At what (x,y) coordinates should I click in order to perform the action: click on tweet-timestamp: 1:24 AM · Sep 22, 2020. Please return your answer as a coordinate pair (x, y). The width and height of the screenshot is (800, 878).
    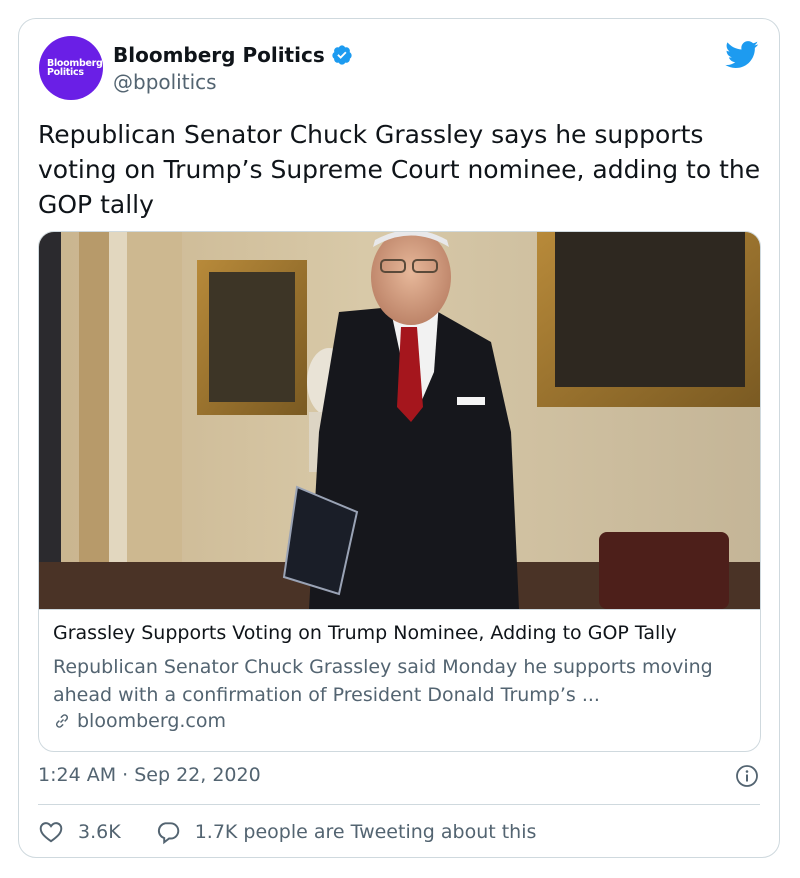
    Looking at the image, I should click on (149, 775).